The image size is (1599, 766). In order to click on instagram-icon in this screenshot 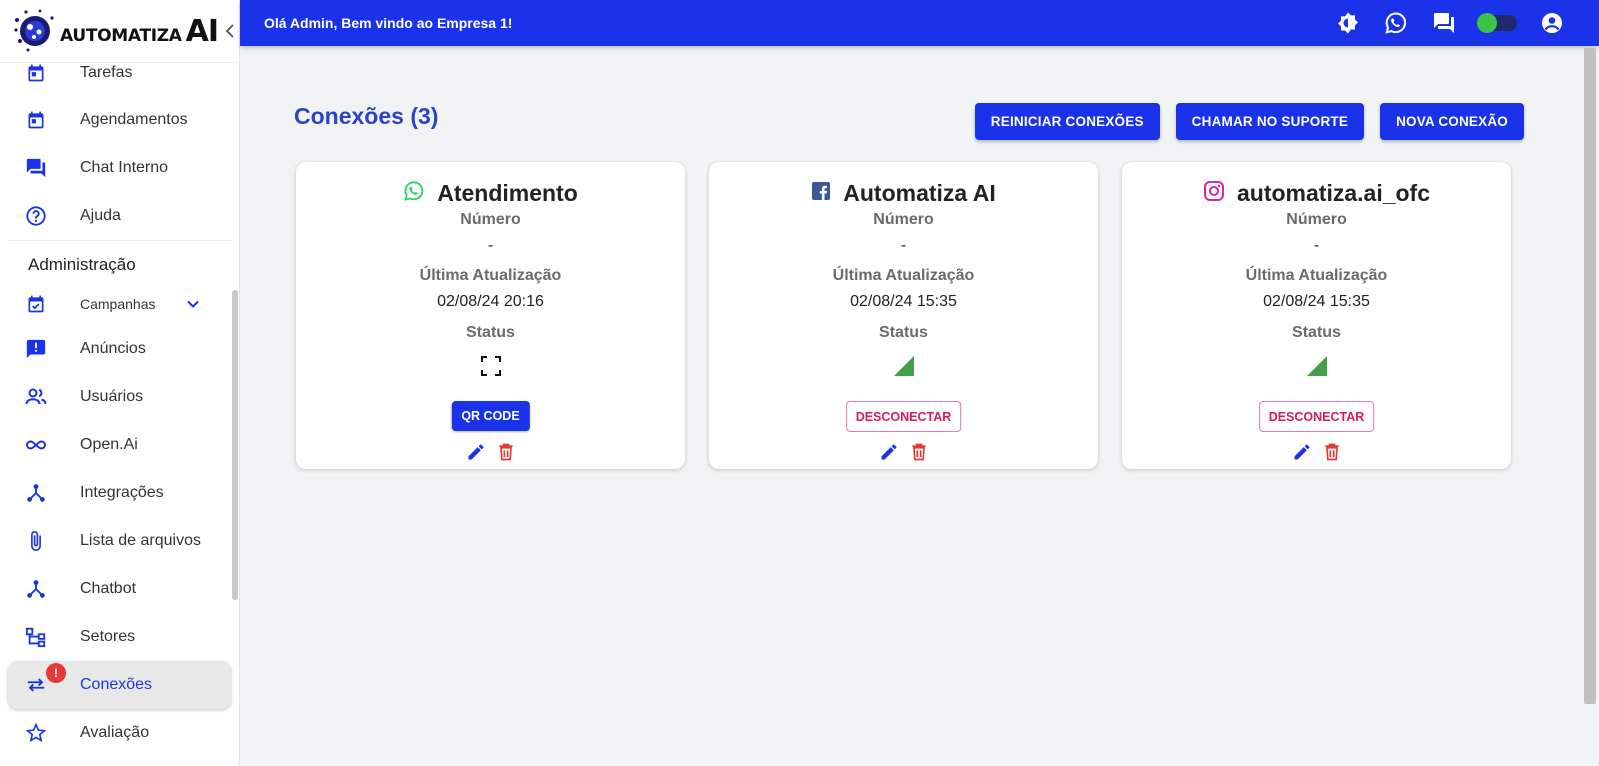, I will do `click(1214, 193)`.